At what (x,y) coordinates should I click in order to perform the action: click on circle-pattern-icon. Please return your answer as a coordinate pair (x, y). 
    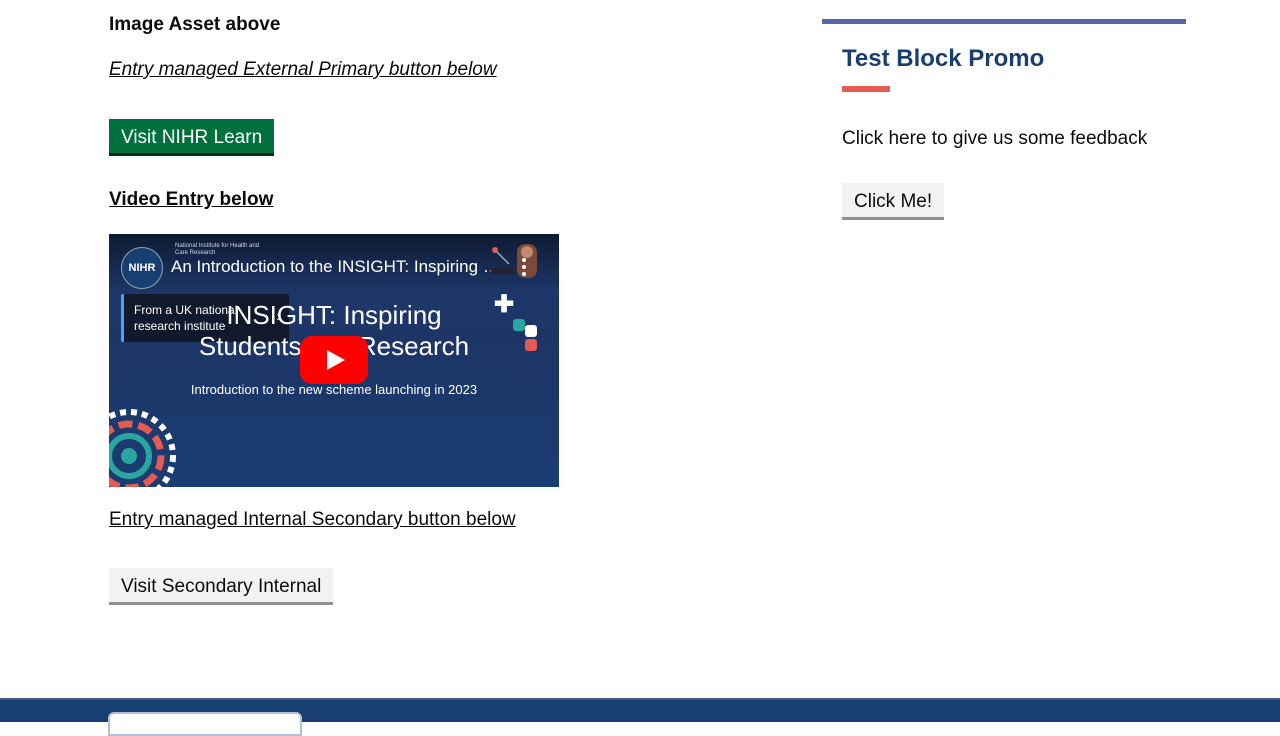
    Looking at the image, I should click on (142, 448).